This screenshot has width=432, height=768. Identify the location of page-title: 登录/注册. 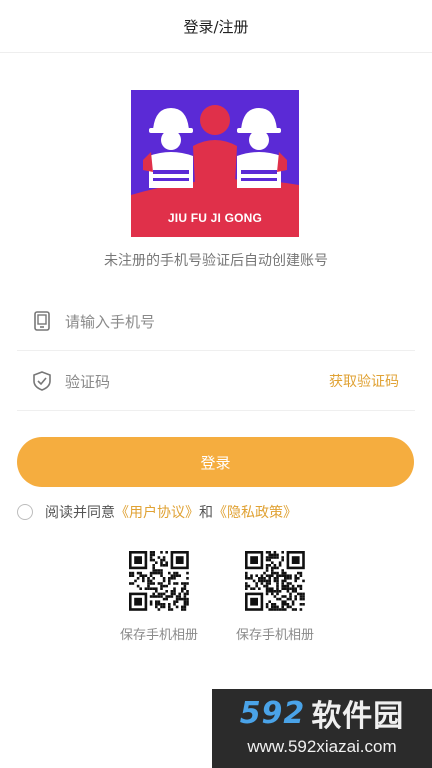
(216, 26).